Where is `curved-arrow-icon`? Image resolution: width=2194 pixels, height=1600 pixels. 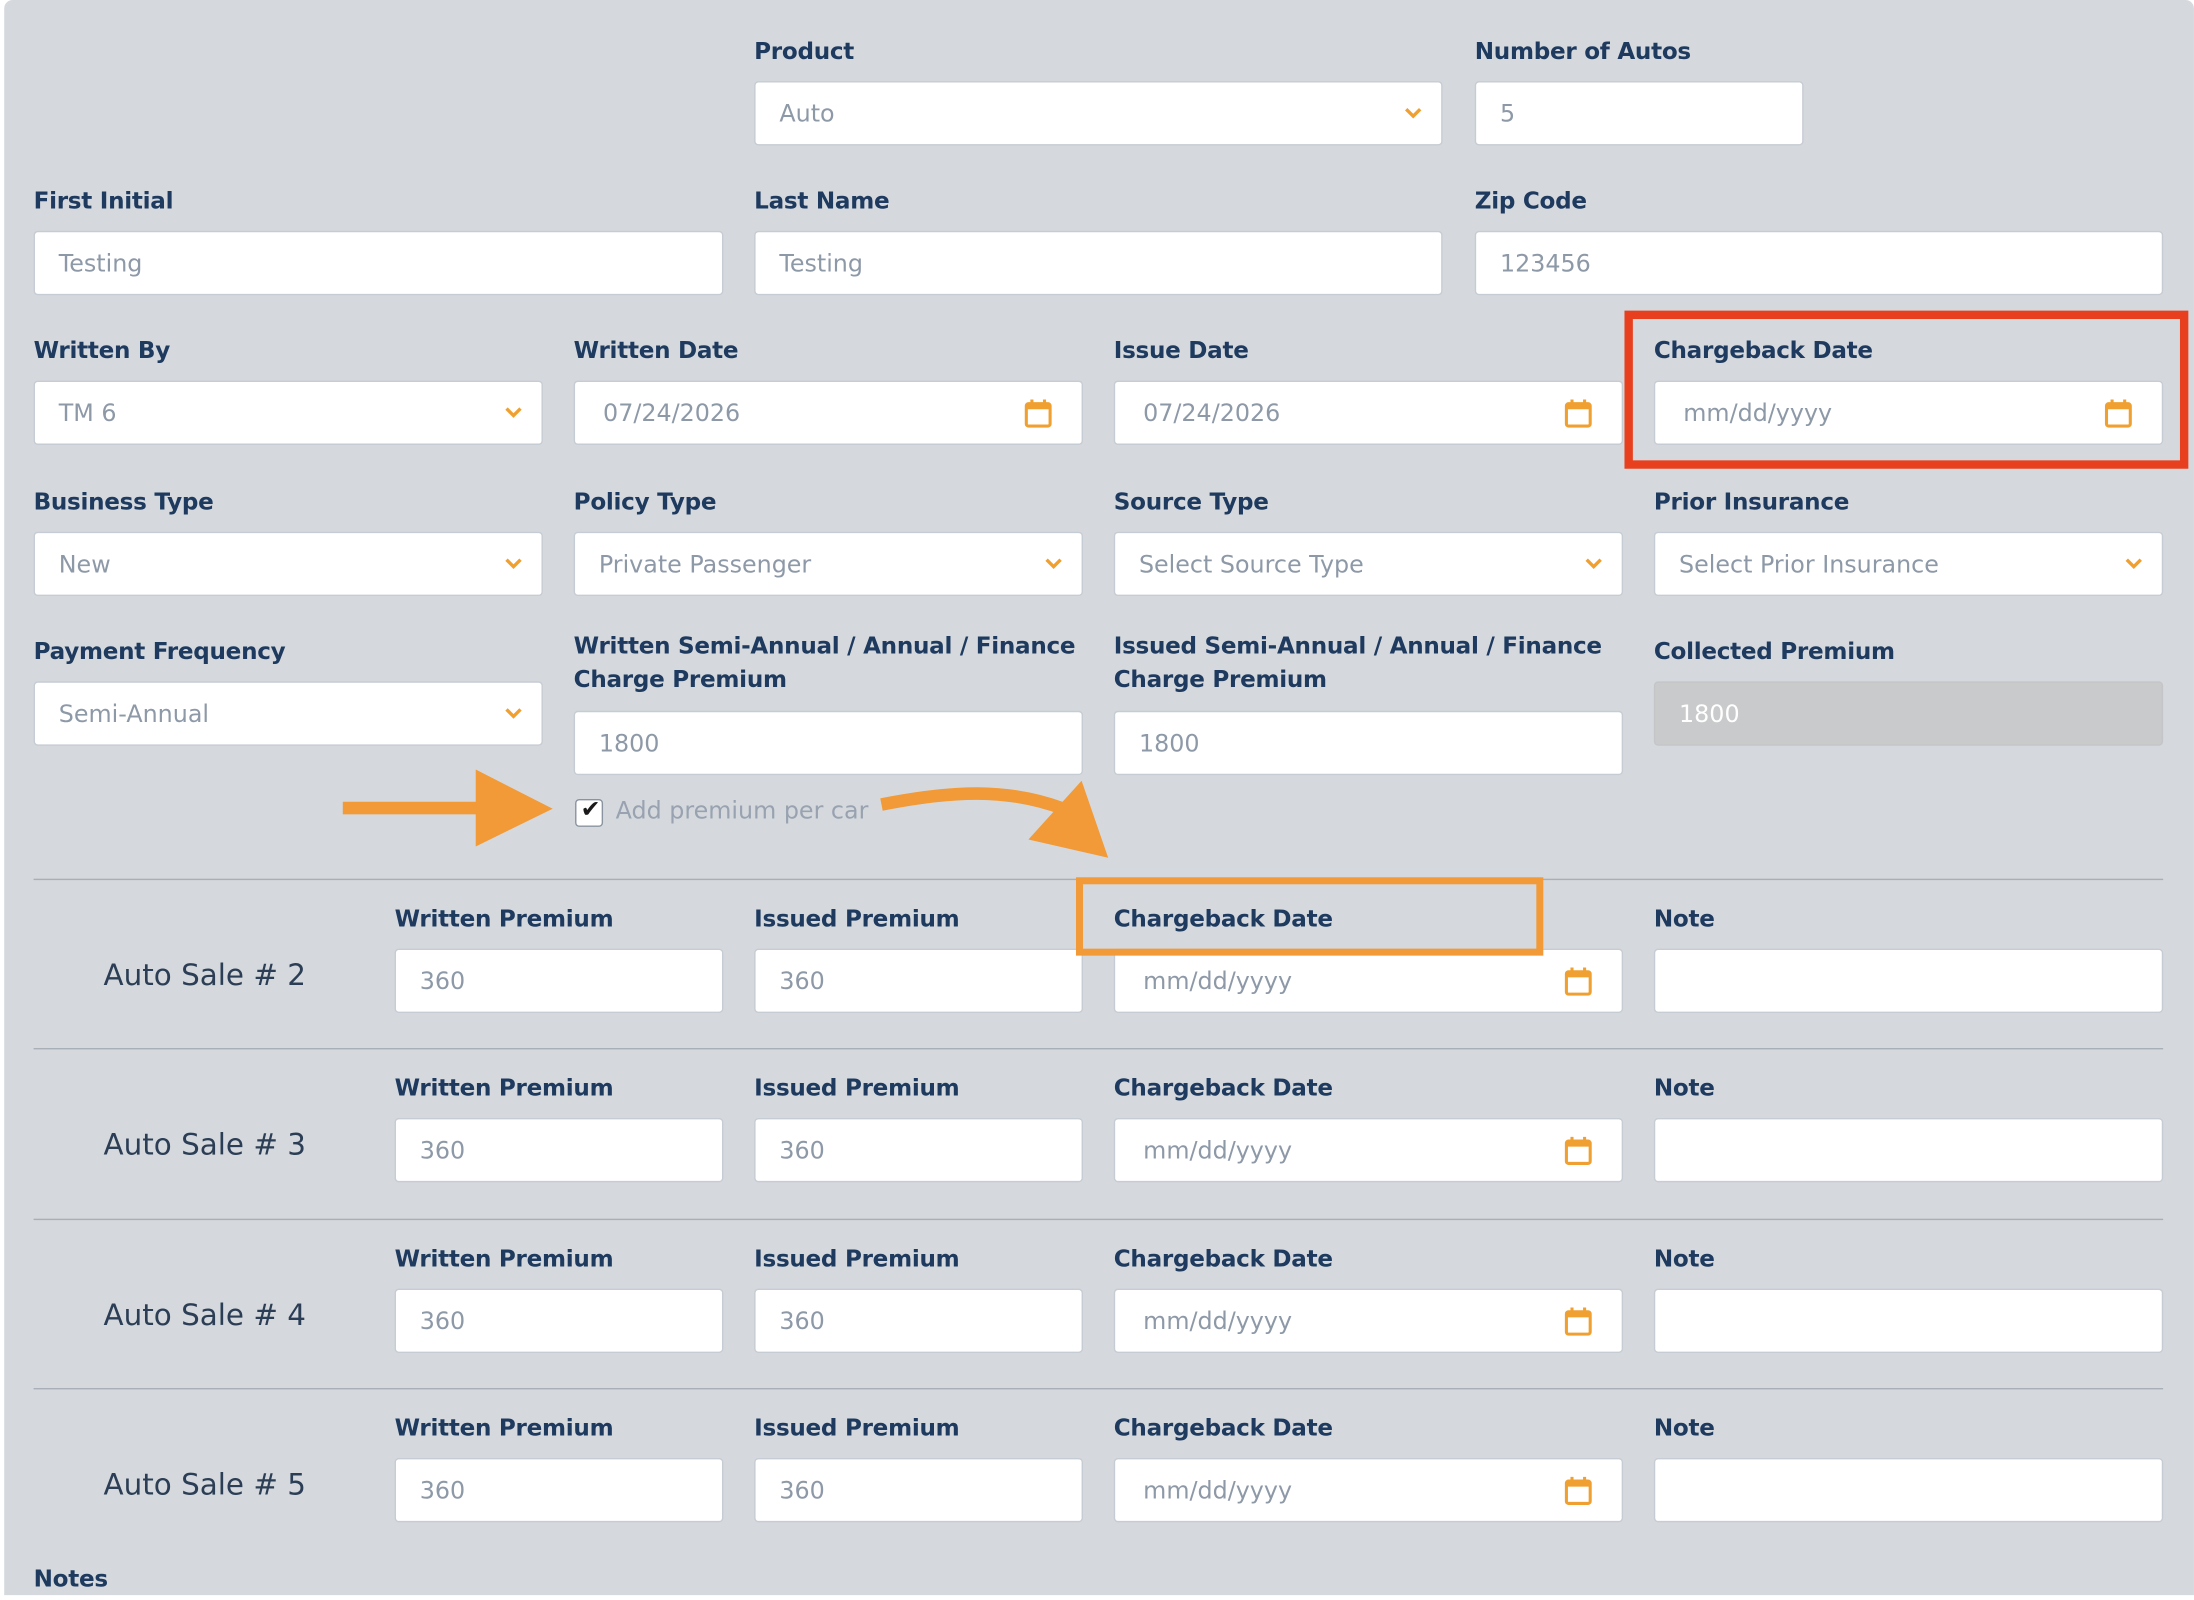 curved-arrow-icon is located at coordinates (994, 819).